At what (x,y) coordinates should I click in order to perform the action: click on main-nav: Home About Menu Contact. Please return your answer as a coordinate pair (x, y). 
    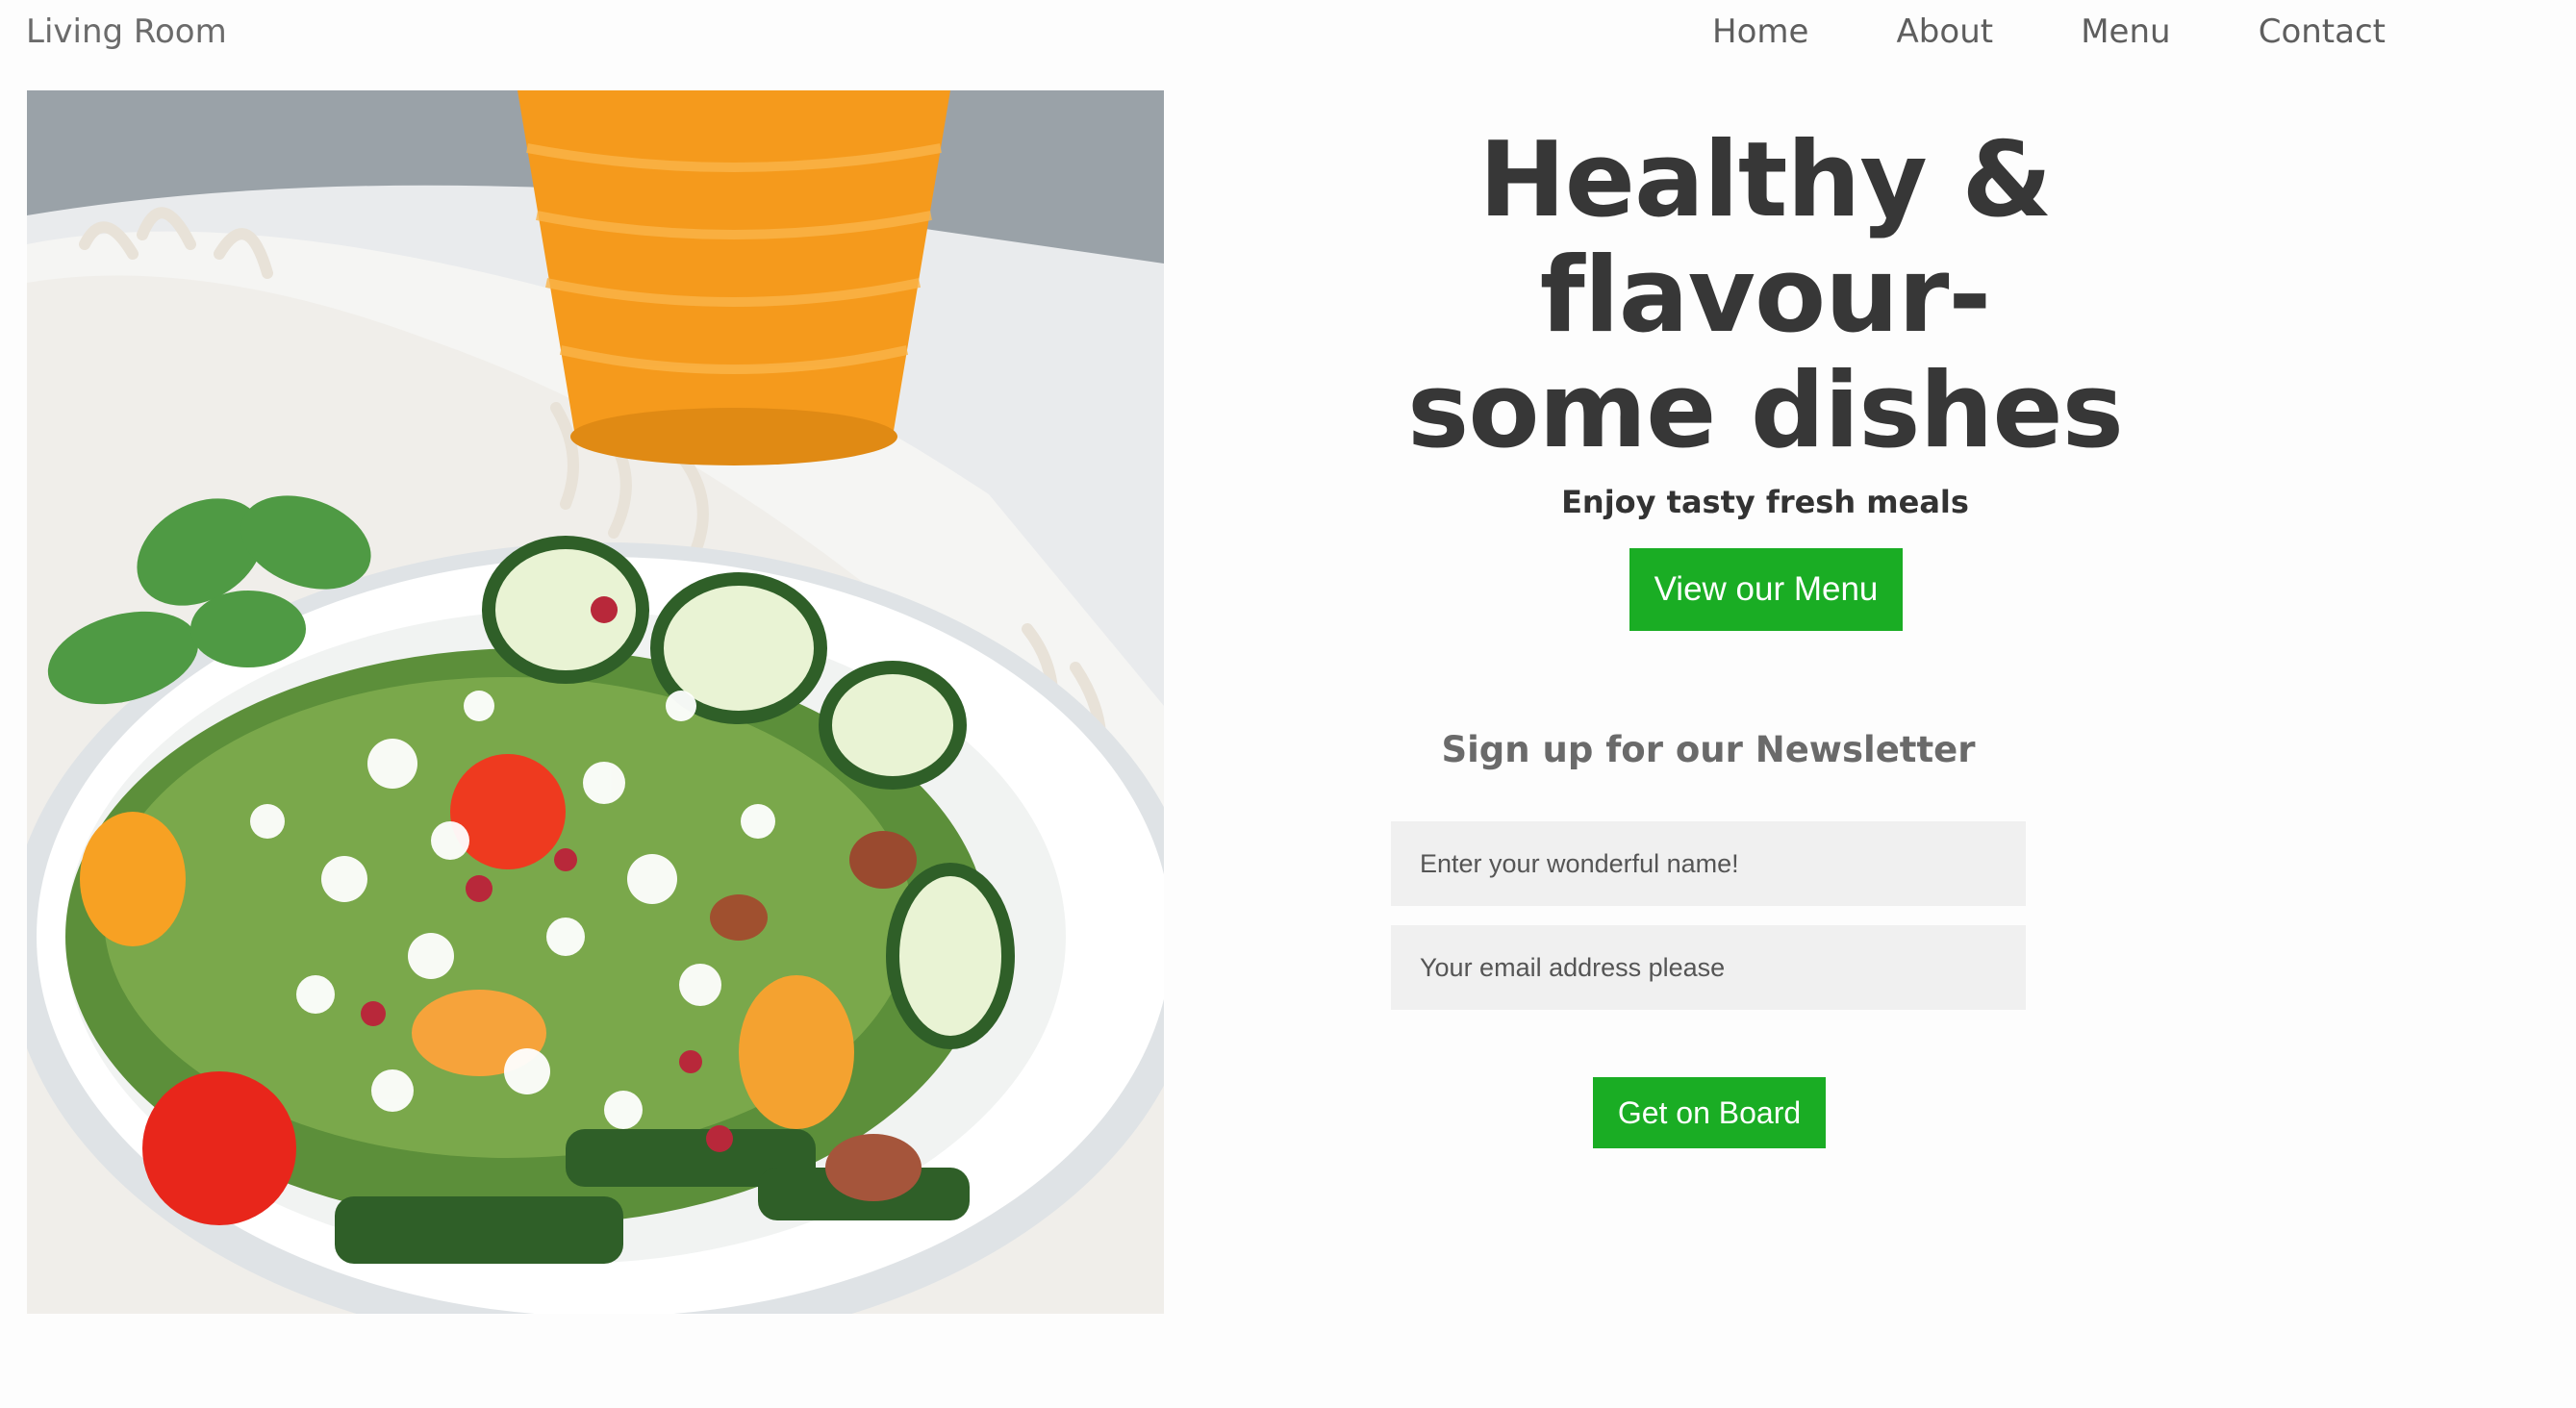
    Looking at the image, I should click on (2049, 32).